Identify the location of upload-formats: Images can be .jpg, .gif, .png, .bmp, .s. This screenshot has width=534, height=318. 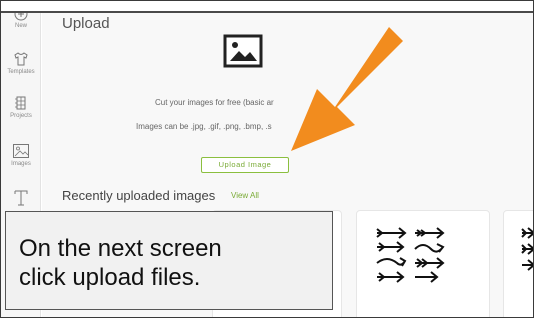
(204, 126).